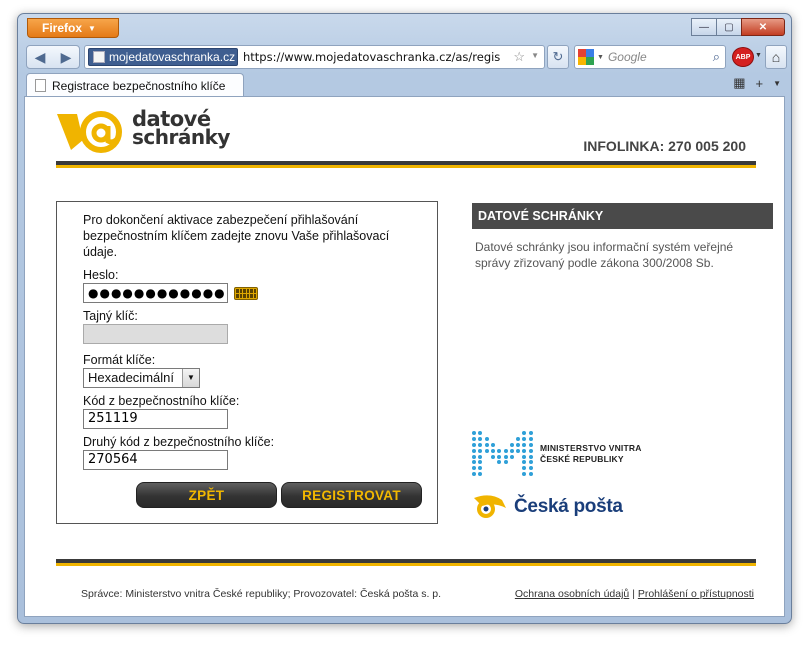  Describe the element at coordinates (716, 57) in the screenshot. I see `search-magnifier-icon: ⌕` at that location.